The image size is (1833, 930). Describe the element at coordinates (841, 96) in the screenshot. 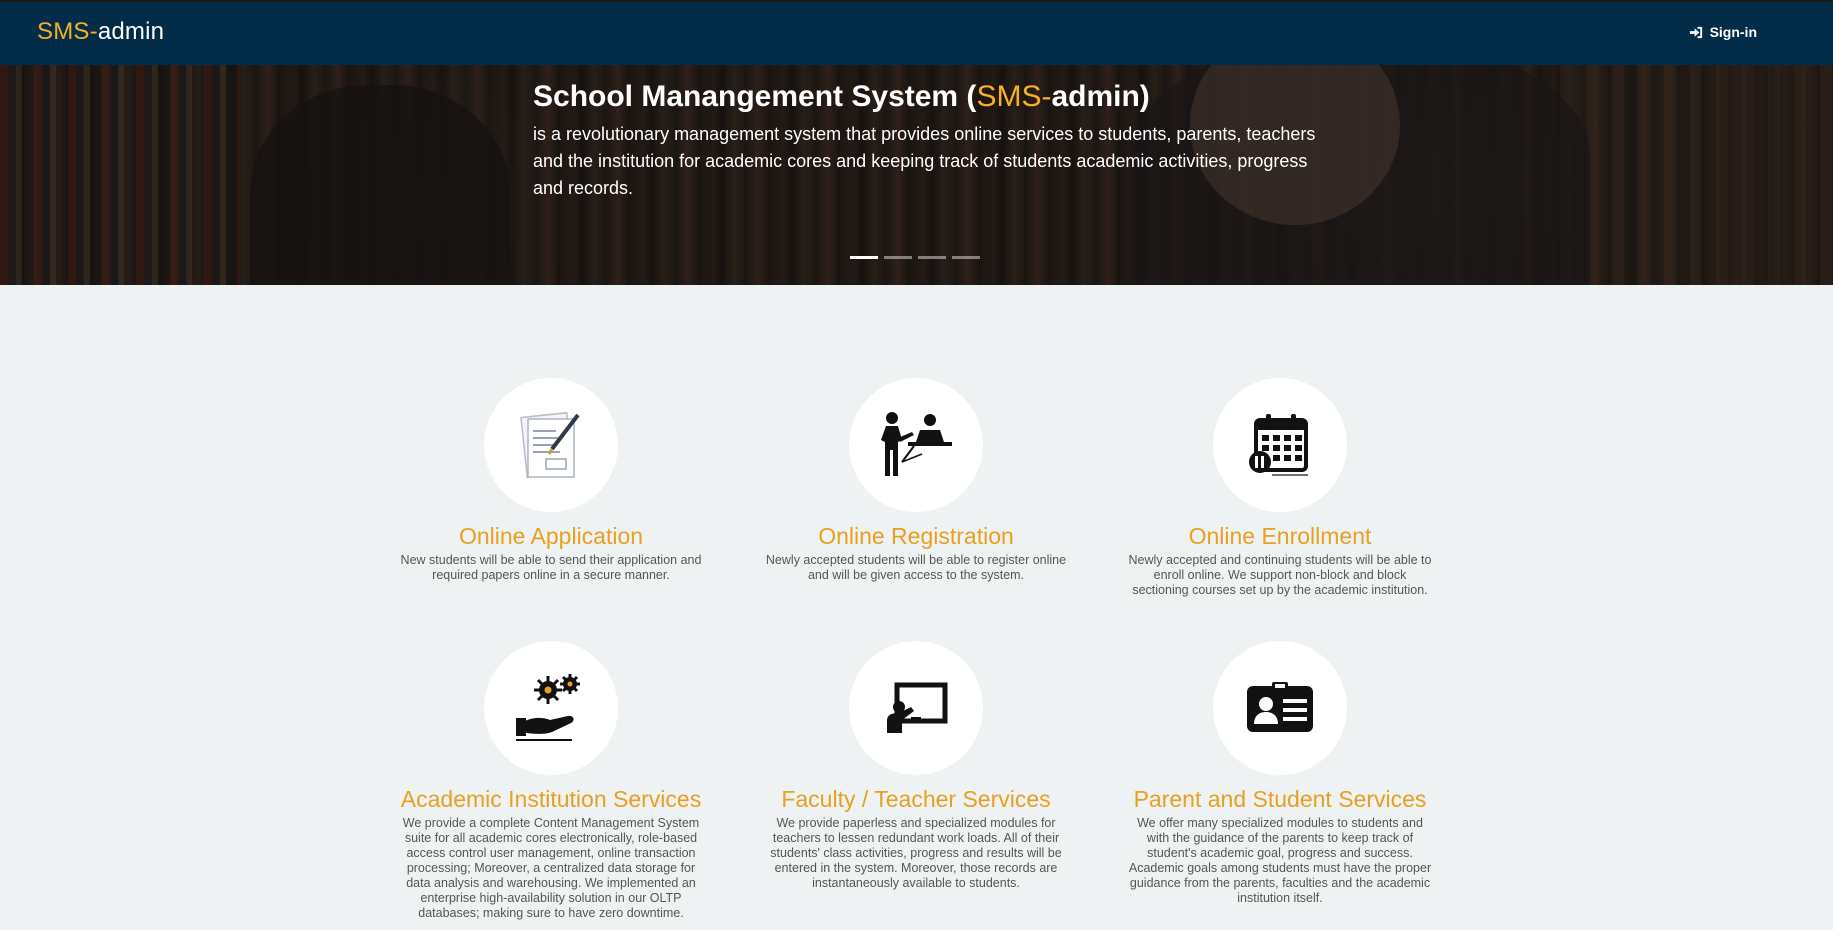

I see `hero-title: School Manangement System (SMS-admin)` at that location.